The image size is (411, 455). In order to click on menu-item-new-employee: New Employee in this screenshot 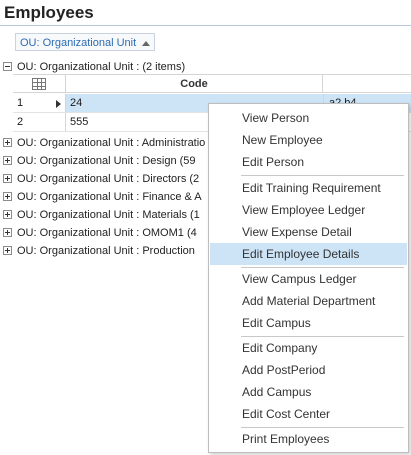, I will do `click(308, 140)`.